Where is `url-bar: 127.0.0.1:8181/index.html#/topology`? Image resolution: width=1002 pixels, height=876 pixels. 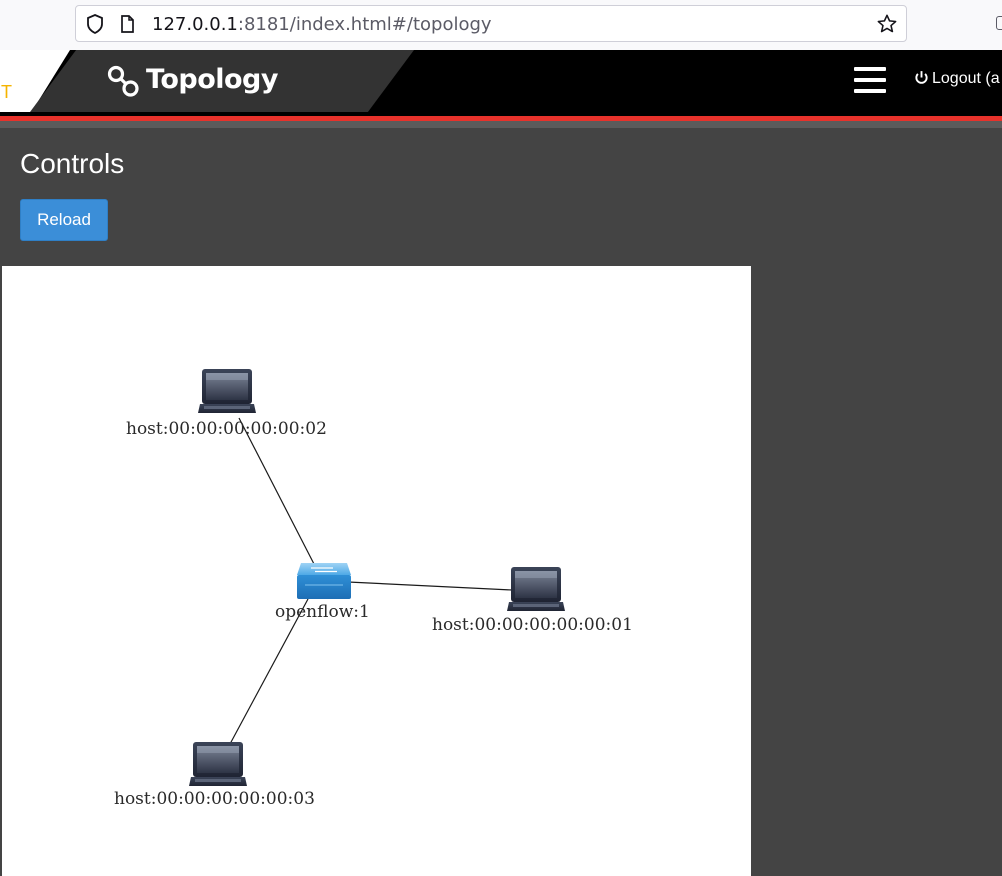 url-bar: 127.0.0.1:8181/index.html#/topology is located at coordinates (491, 23).